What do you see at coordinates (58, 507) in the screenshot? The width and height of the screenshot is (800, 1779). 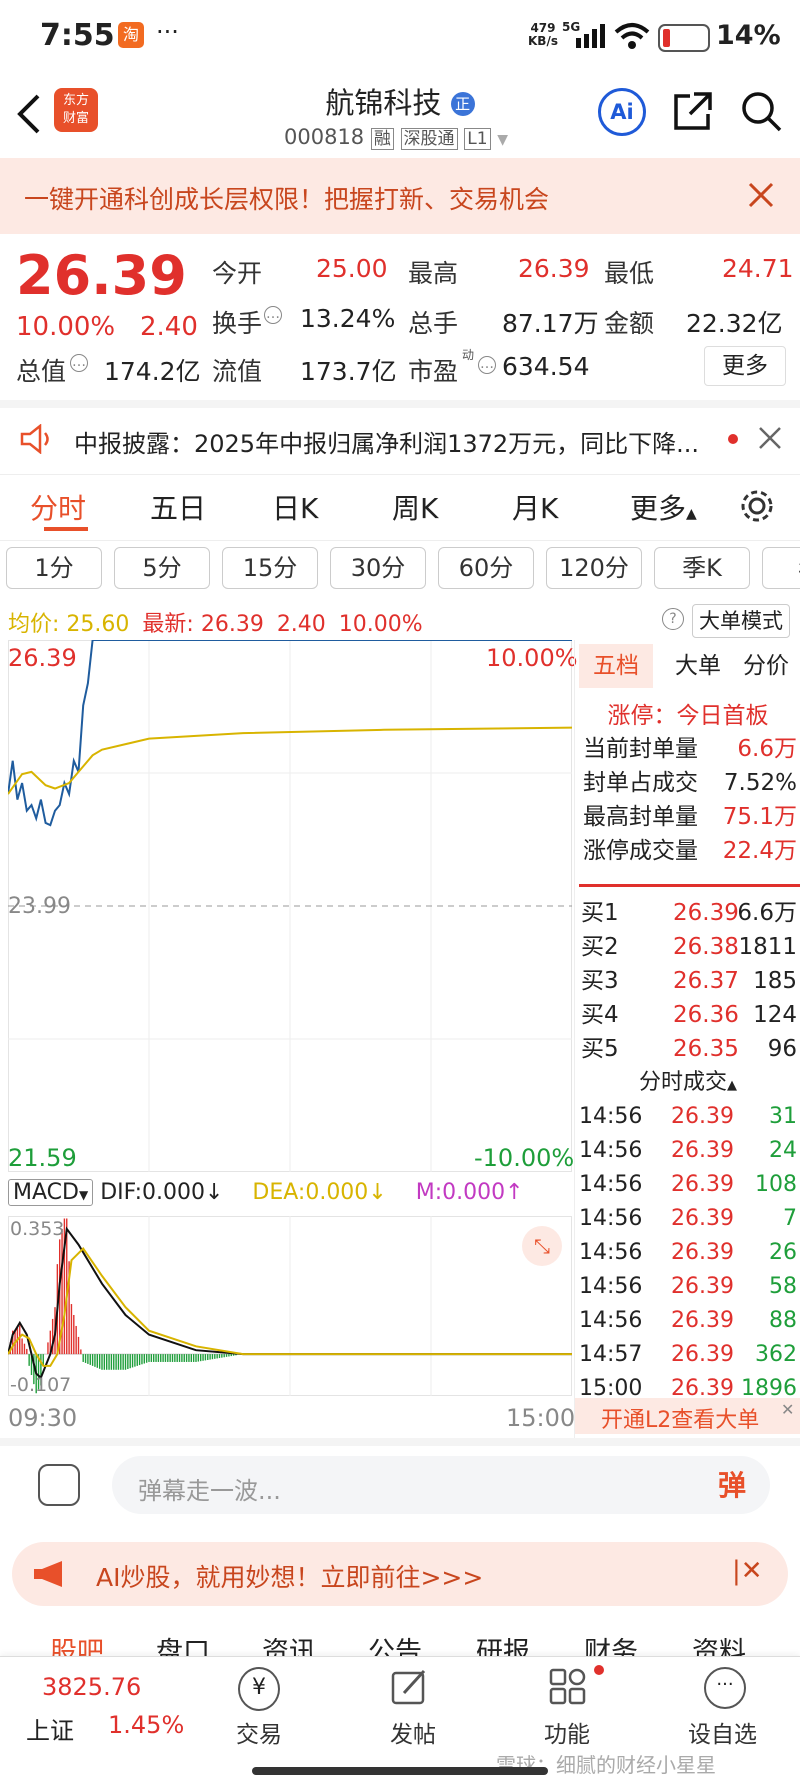 I see `tab-intraday: 分时` at bounding box center [58, 507].